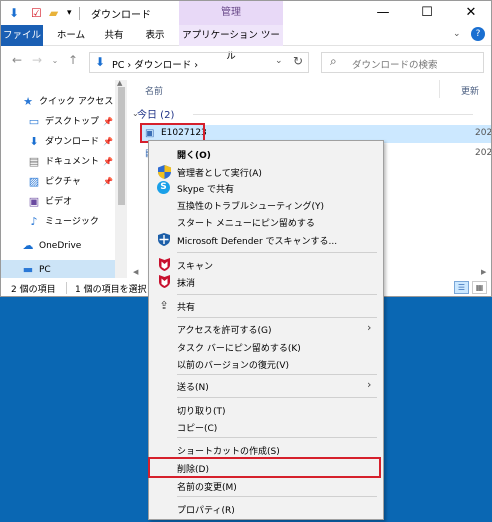  What do you see at coordinates (266, 306) in the screenshot?
I see `menu-item-share: ⇪ 共有` at bounding box center [266, 306].